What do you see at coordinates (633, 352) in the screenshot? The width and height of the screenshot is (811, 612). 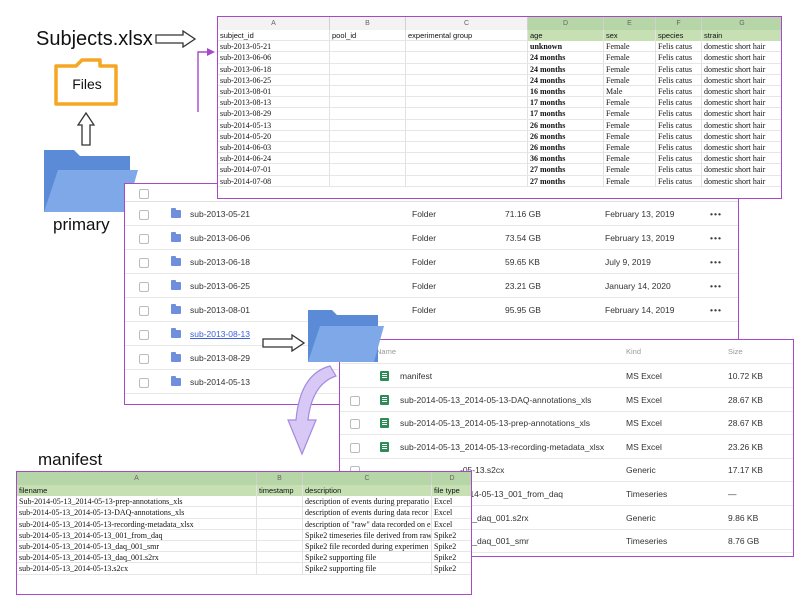 I see `column-header-kind: Kind` at bounding box center [633, 352].